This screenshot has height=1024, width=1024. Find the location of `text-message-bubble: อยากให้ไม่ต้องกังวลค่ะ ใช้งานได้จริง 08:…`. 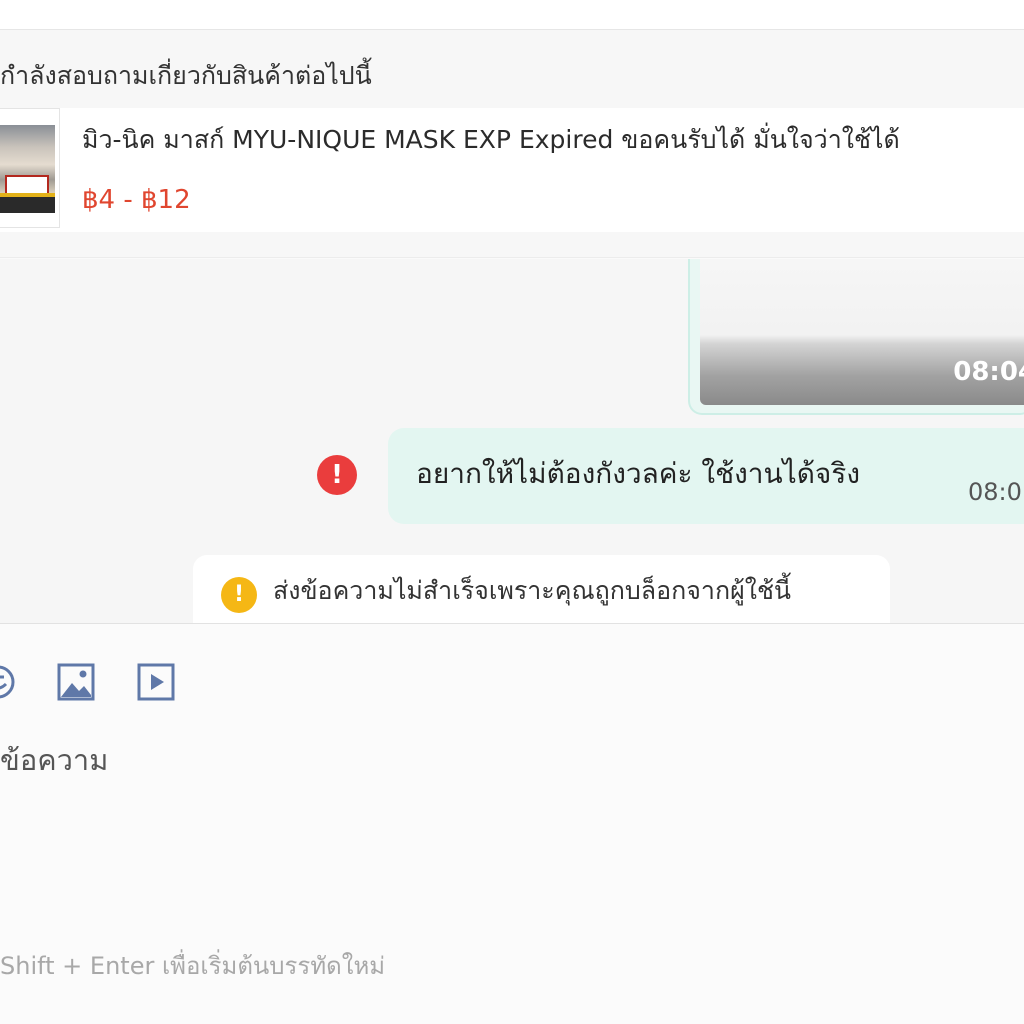

text-message-bubble: อยากให้ไม่ต้องกังวลค่ะ ใช้งานได้จริง 08:… is located at coordinates (706, 476).